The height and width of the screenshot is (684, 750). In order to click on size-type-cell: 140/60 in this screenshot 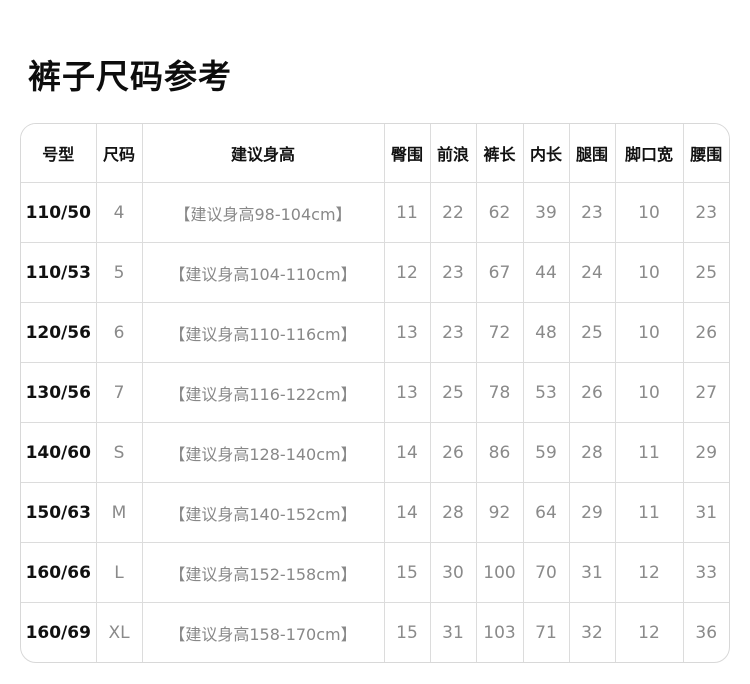, I will do `click(59, 452)`.